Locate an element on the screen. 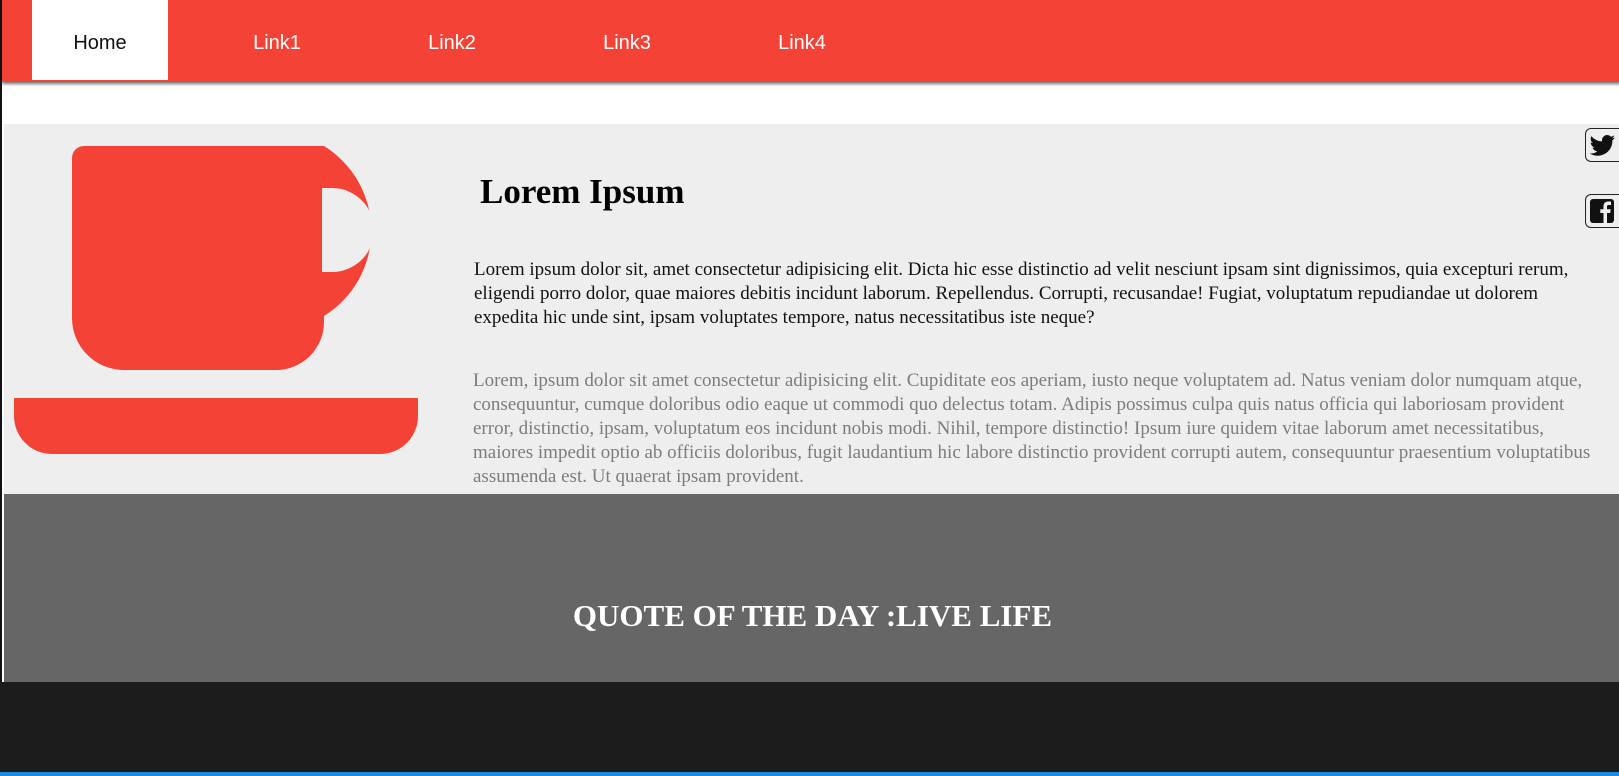  top-navbar: Home Link1 Link2 Link3 Link4 is located at coordinates (810, 41).